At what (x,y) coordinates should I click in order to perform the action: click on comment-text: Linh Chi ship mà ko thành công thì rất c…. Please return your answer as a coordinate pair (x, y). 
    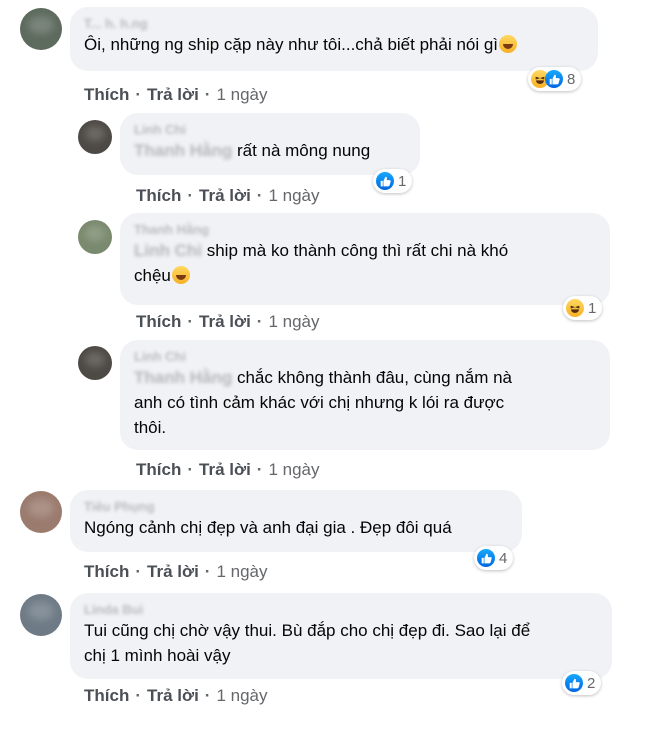
    Looking at the image, I should click on (321, 263).